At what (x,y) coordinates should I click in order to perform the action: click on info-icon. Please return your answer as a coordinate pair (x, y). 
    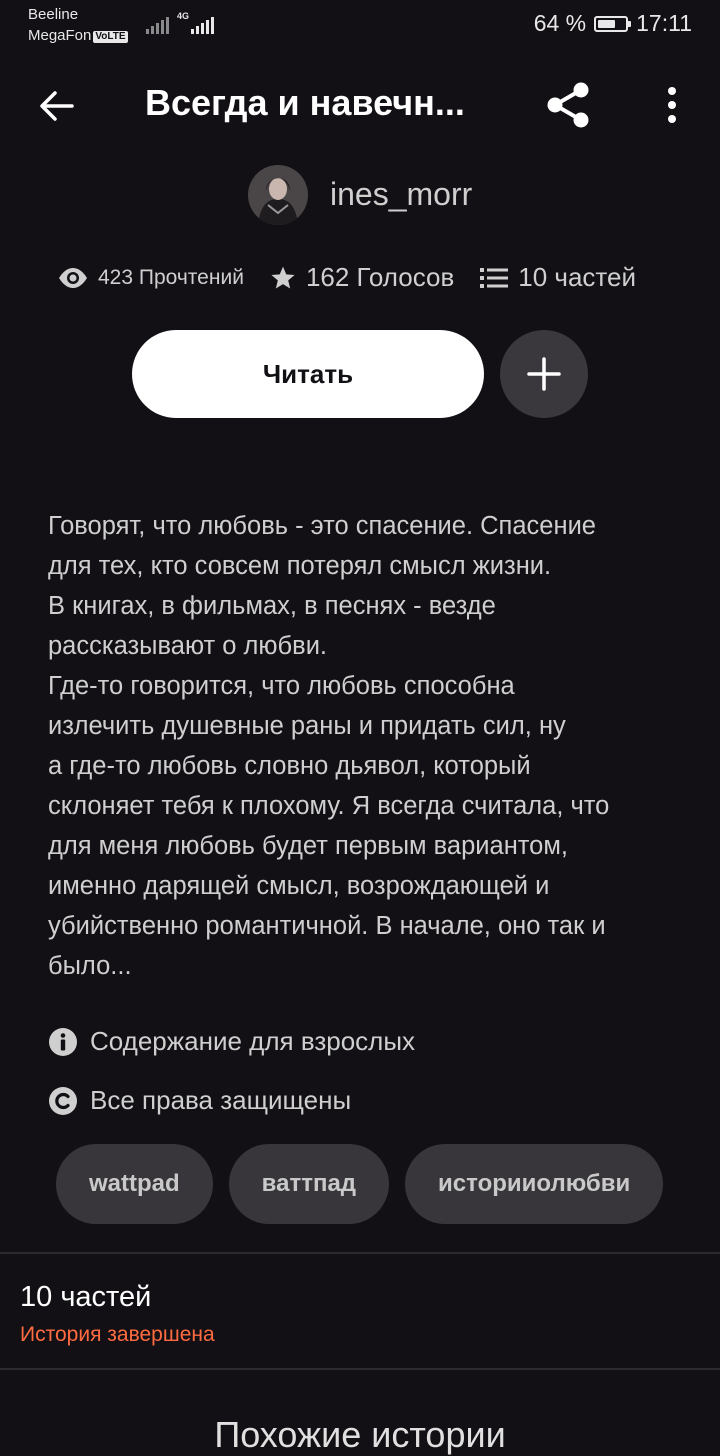
    Looking at the image, I should click on (63, 1041).